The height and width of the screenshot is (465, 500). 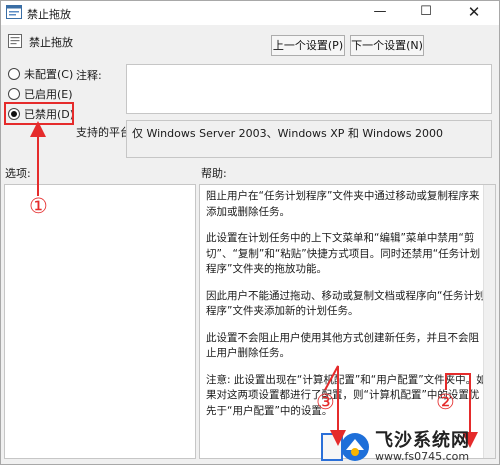 I want to click on annotation-step3: ③, so click(x=325, y=402).